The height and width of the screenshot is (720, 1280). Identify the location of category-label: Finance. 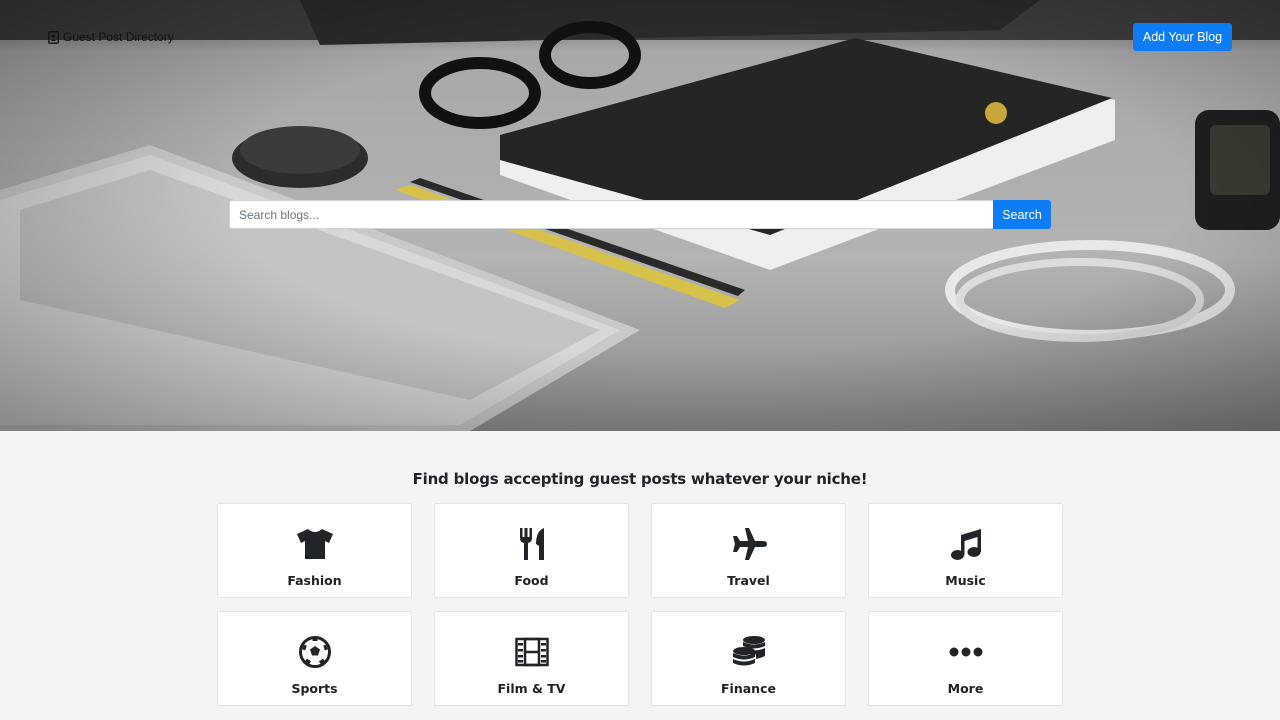
(748, 688).